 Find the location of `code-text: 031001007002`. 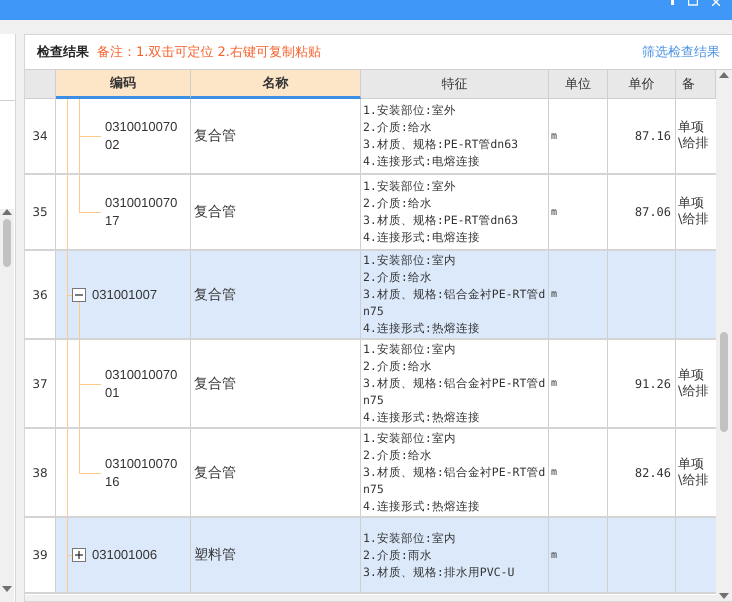

code-text: 031001007002 is located at coordinates (141, 136).